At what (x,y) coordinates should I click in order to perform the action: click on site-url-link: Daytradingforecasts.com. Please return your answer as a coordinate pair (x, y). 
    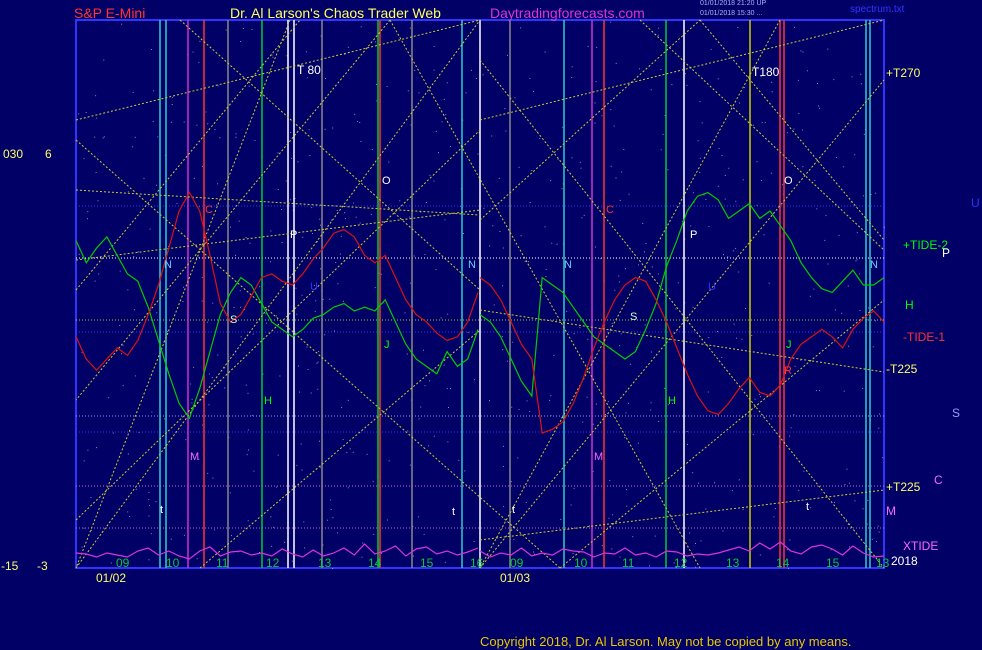
    Looking at the image, I should click on (567, 13).